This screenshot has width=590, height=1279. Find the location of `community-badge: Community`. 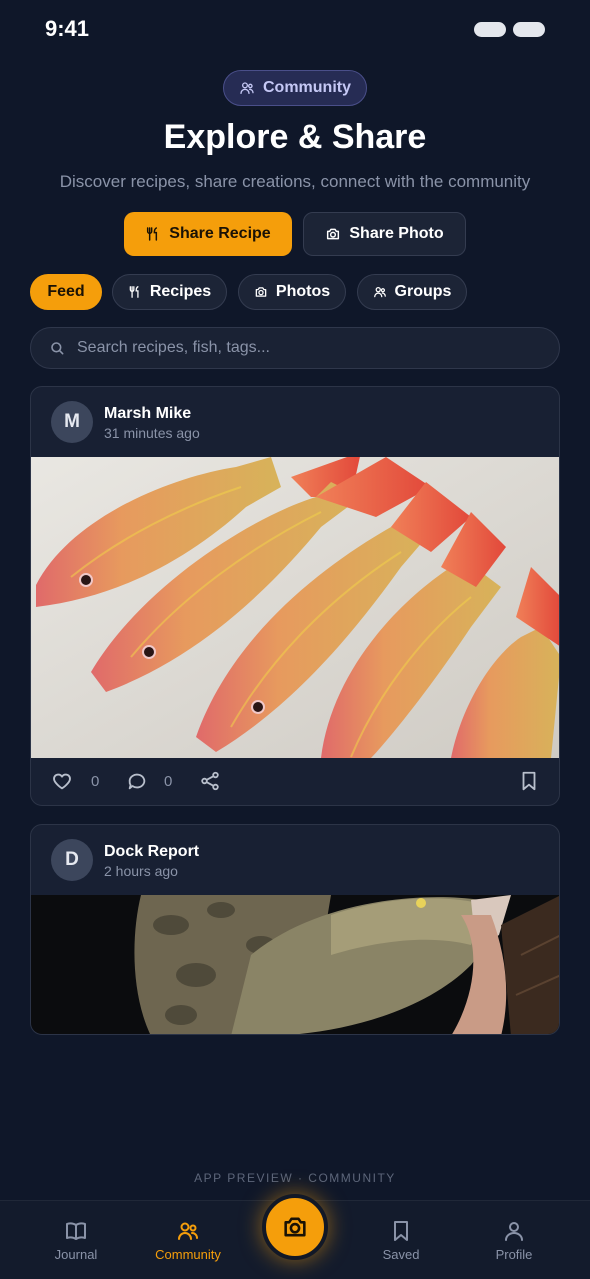

community-badge: Community is located at coordinates (295, 88).